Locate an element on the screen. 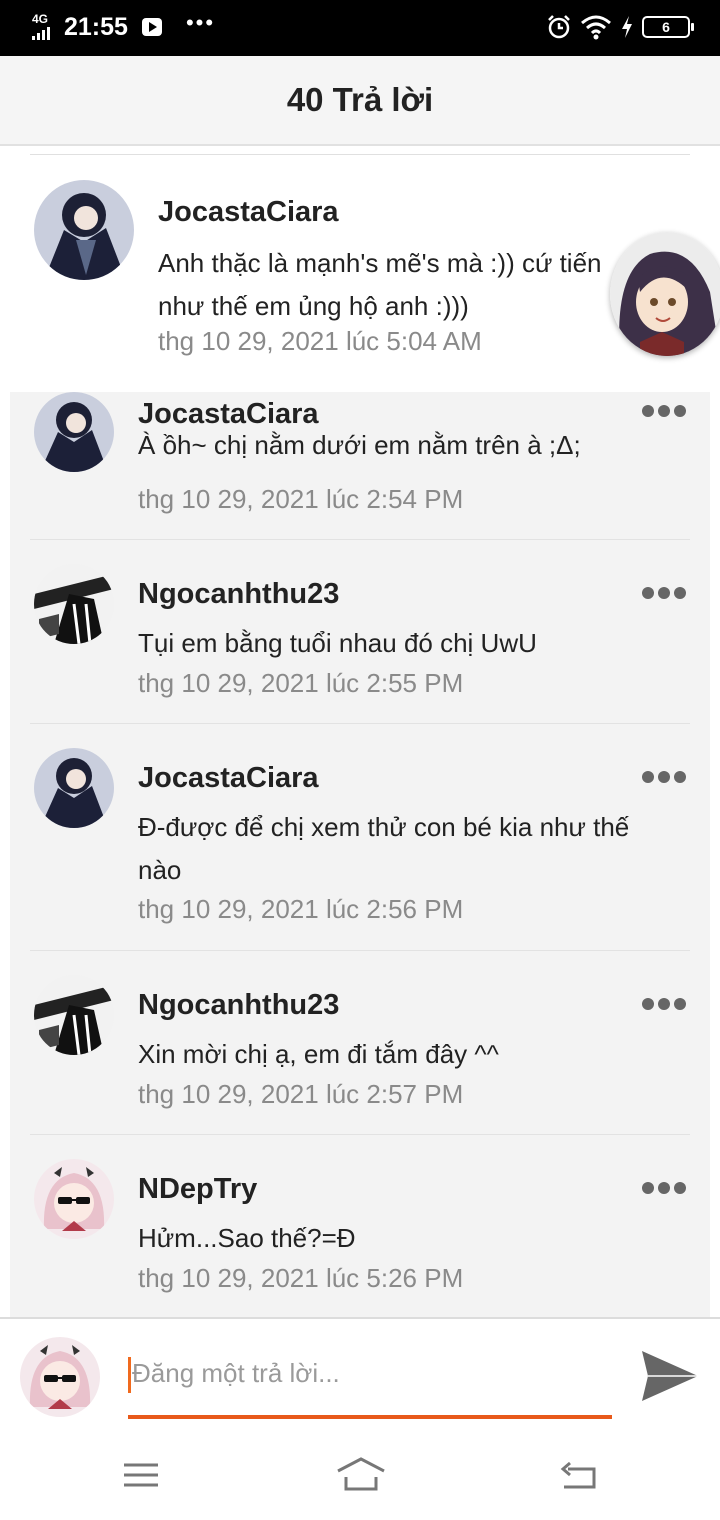 The height and width of the screenshot is (1520, 720). reply-timestamp: thg 10 29, 2021 lúc 5:26 PM is located at coordinates (301, 1278).